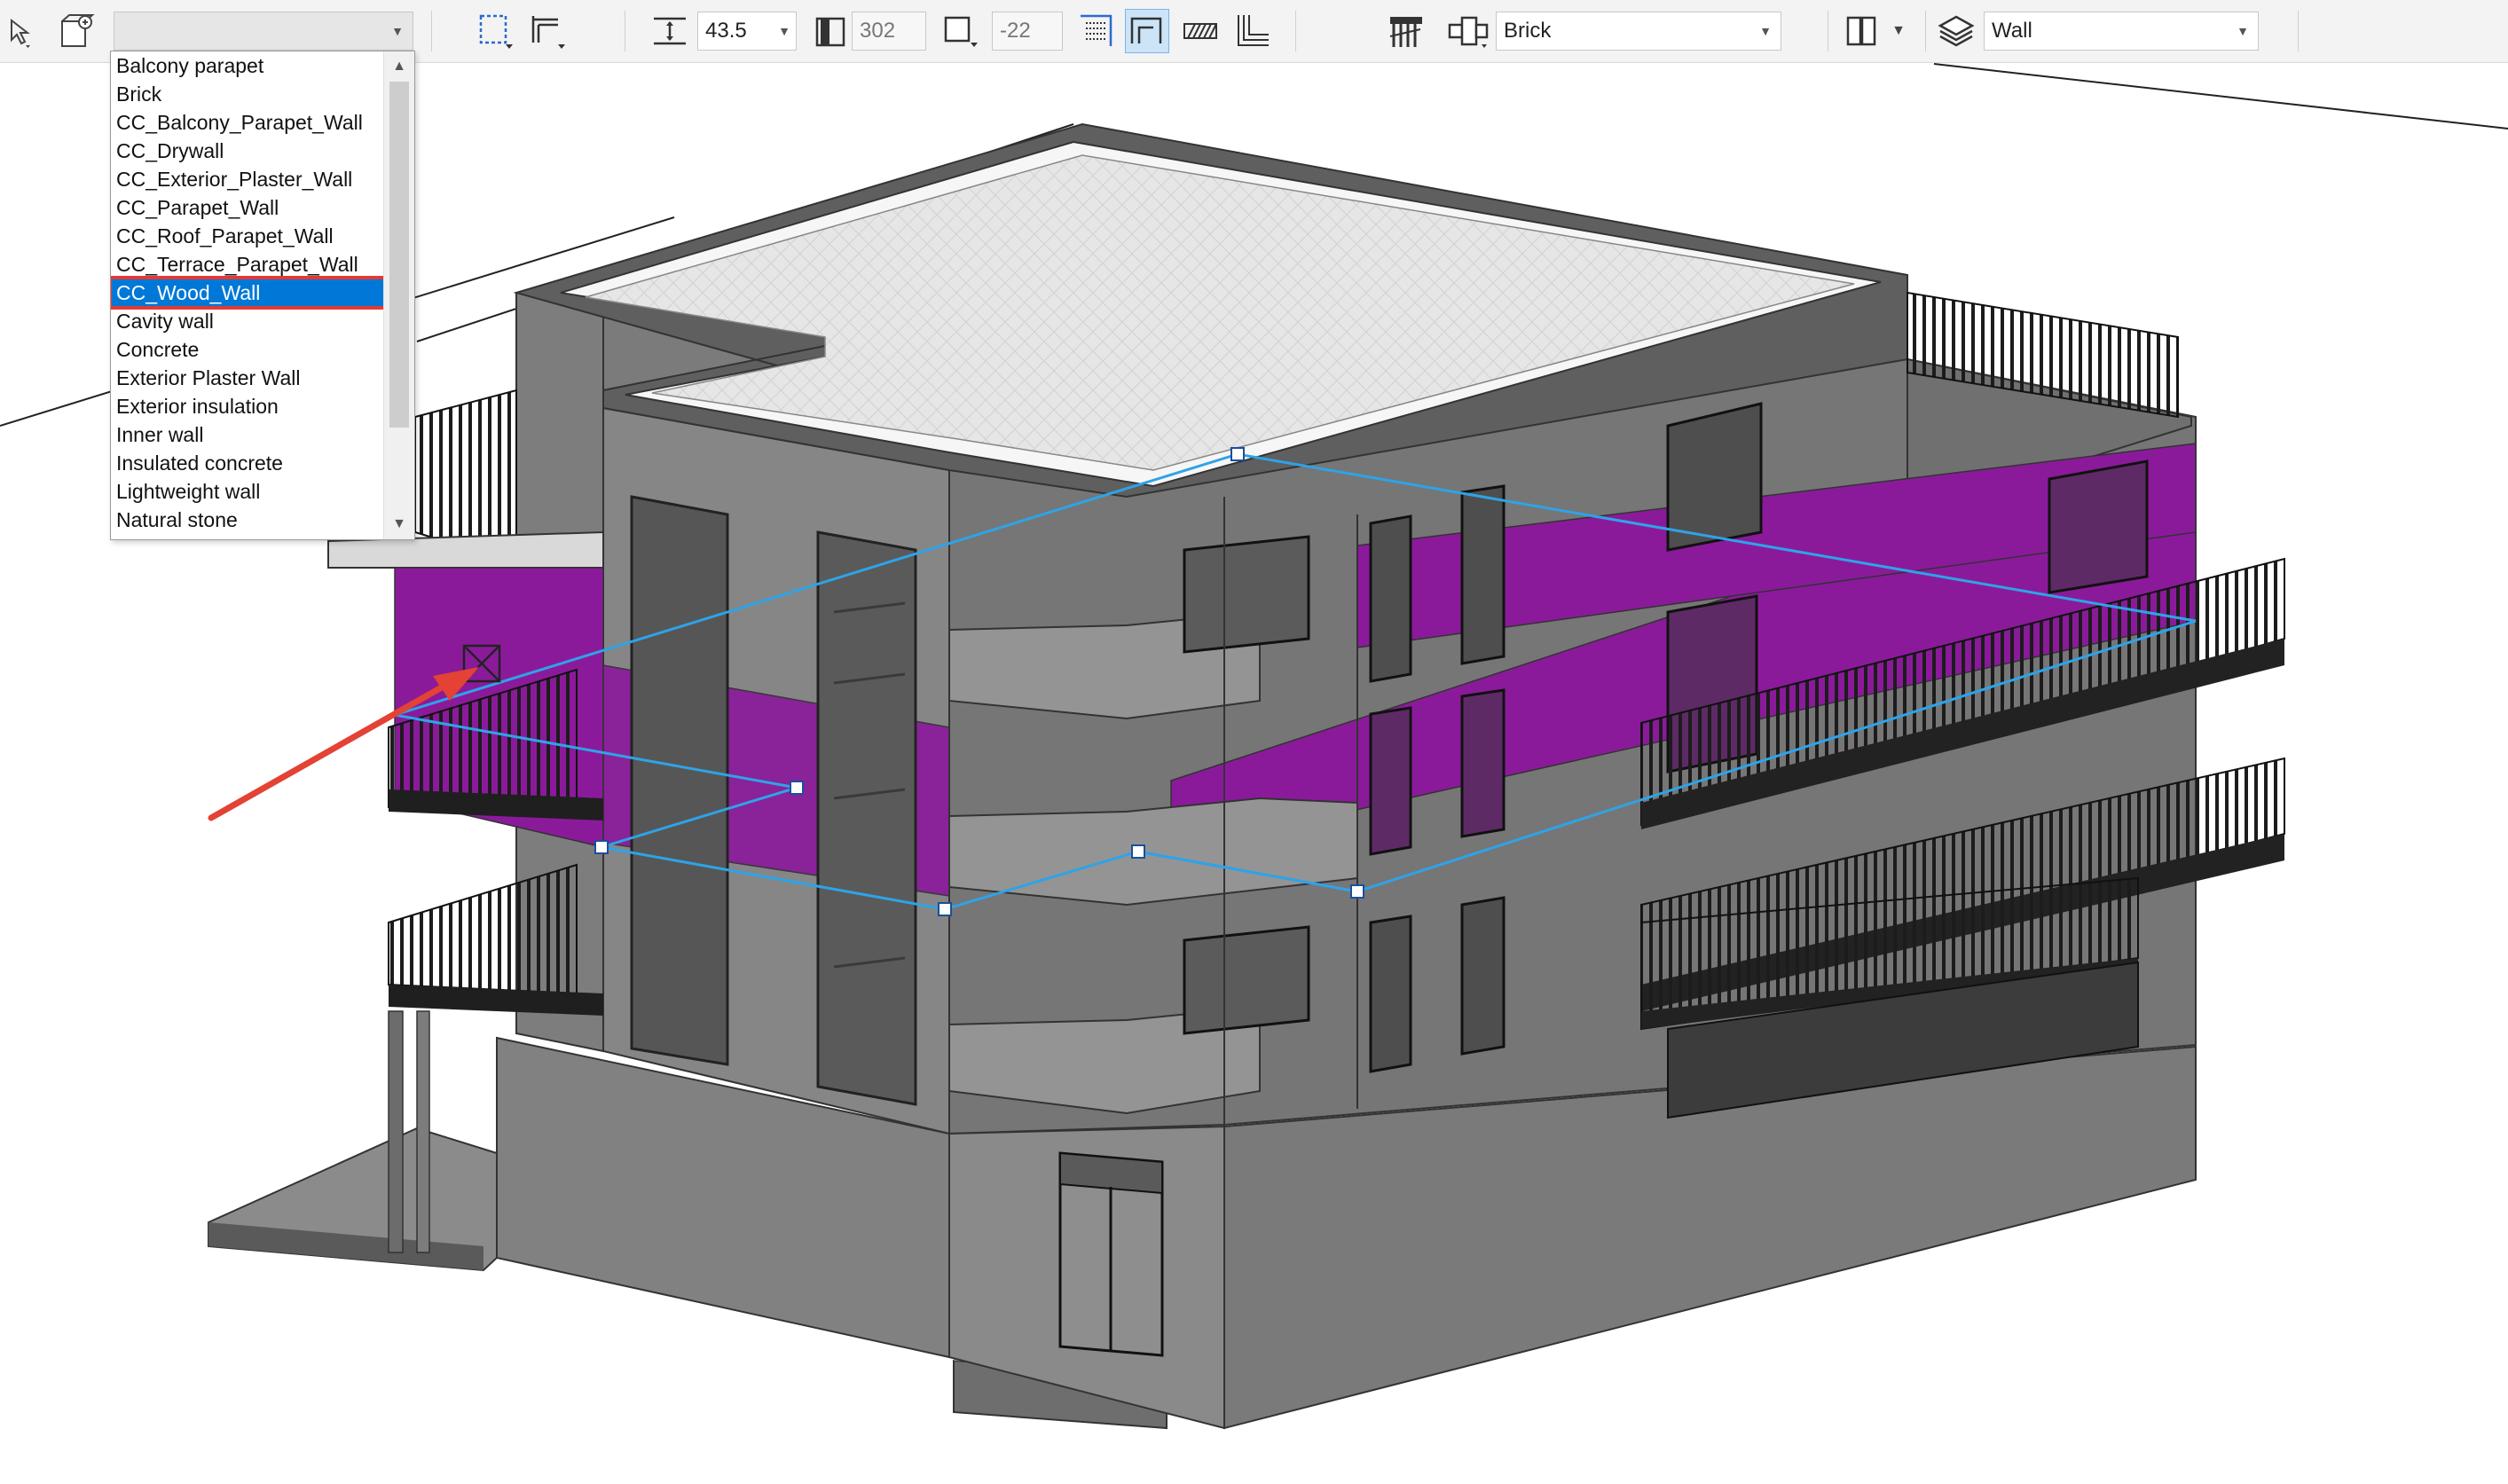  Describe the element at coordinates (247, 264) in the screenshot. I see `dropdown-option: CC_Terrace_Parapet_Wall` at that location.